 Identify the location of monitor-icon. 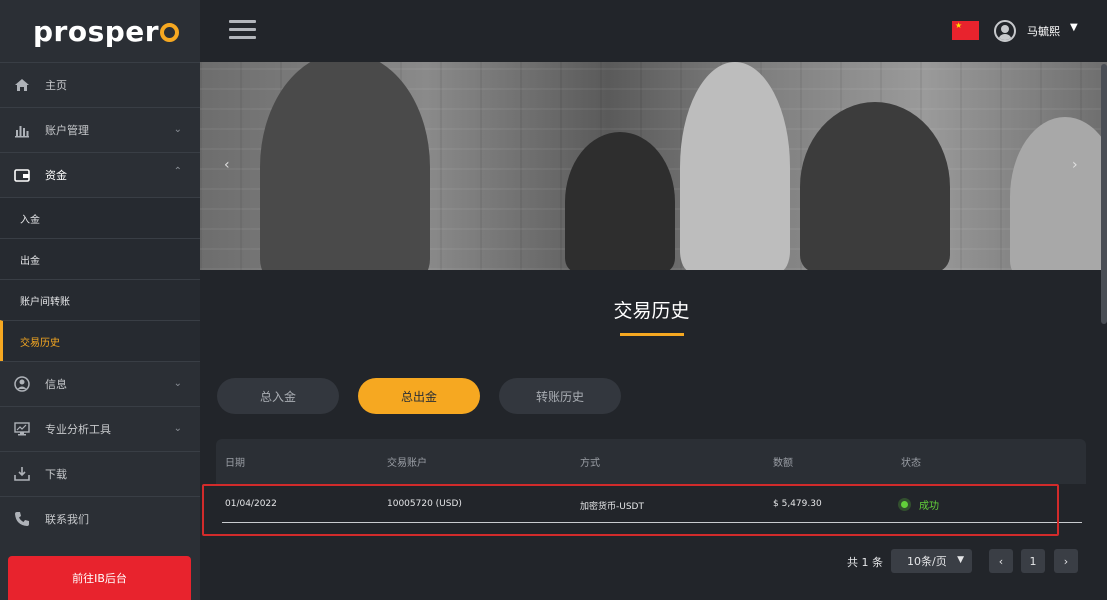
(22, 429).